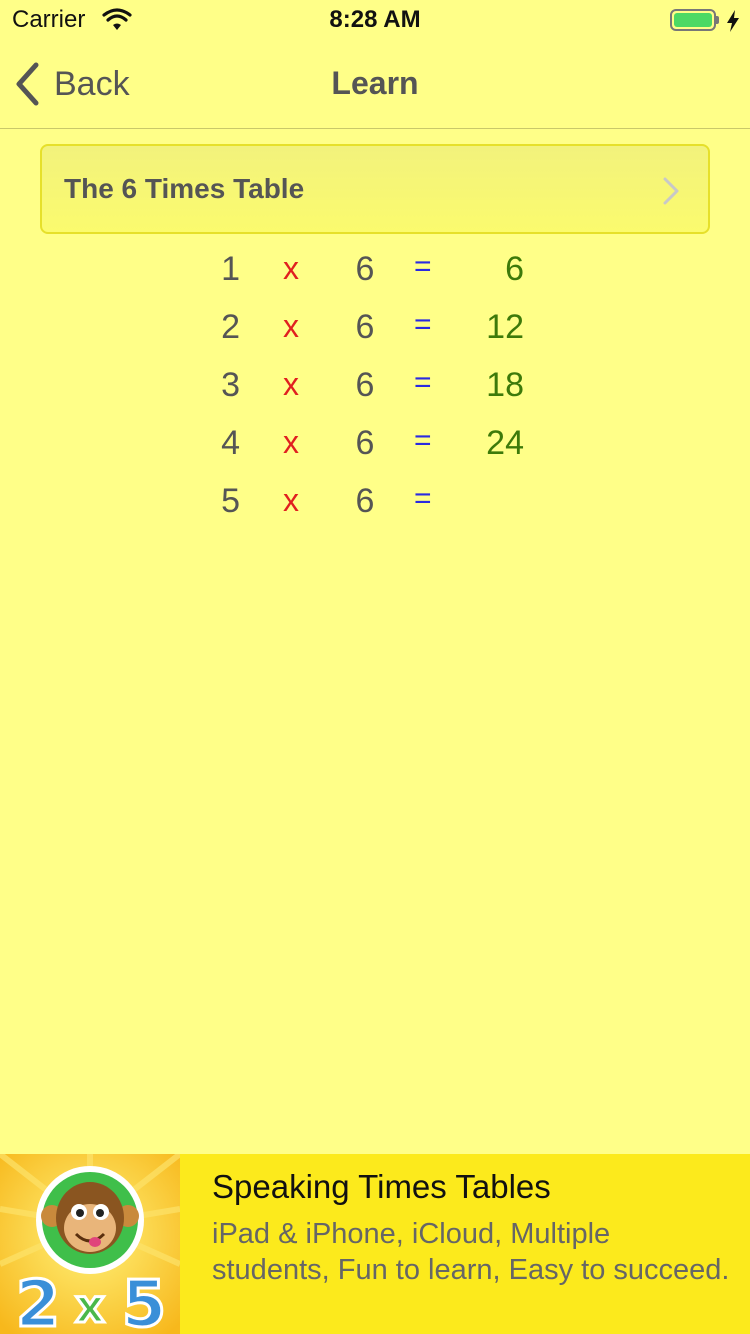 The image size is (750, 1334). I want to click on equation-row: 2 x 6 = 12, so click(375, 329).